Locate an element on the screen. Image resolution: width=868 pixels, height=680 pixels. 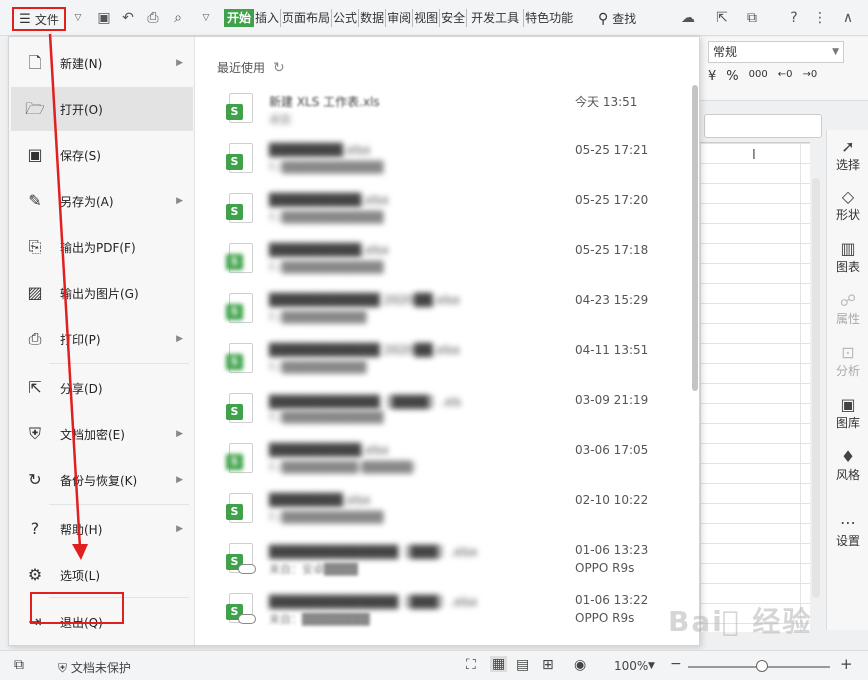
menu-save-as: ✎ 另存为(A) ▶ is located at coordinates (102, 201).